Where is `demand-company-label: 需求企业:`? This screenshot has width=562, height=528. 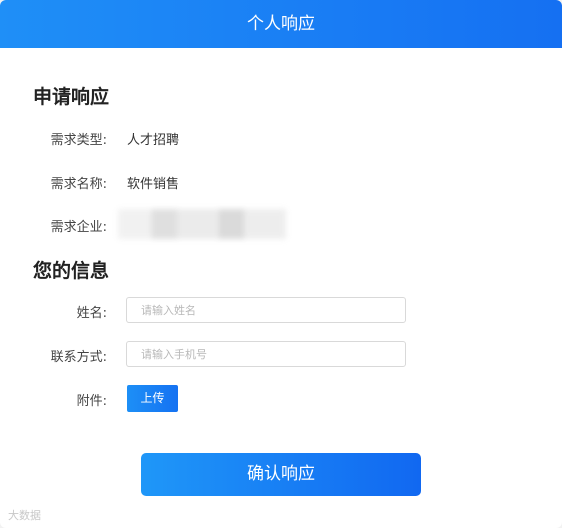
demand-company-label: 需求企业: is located at coordinates (78, 227).